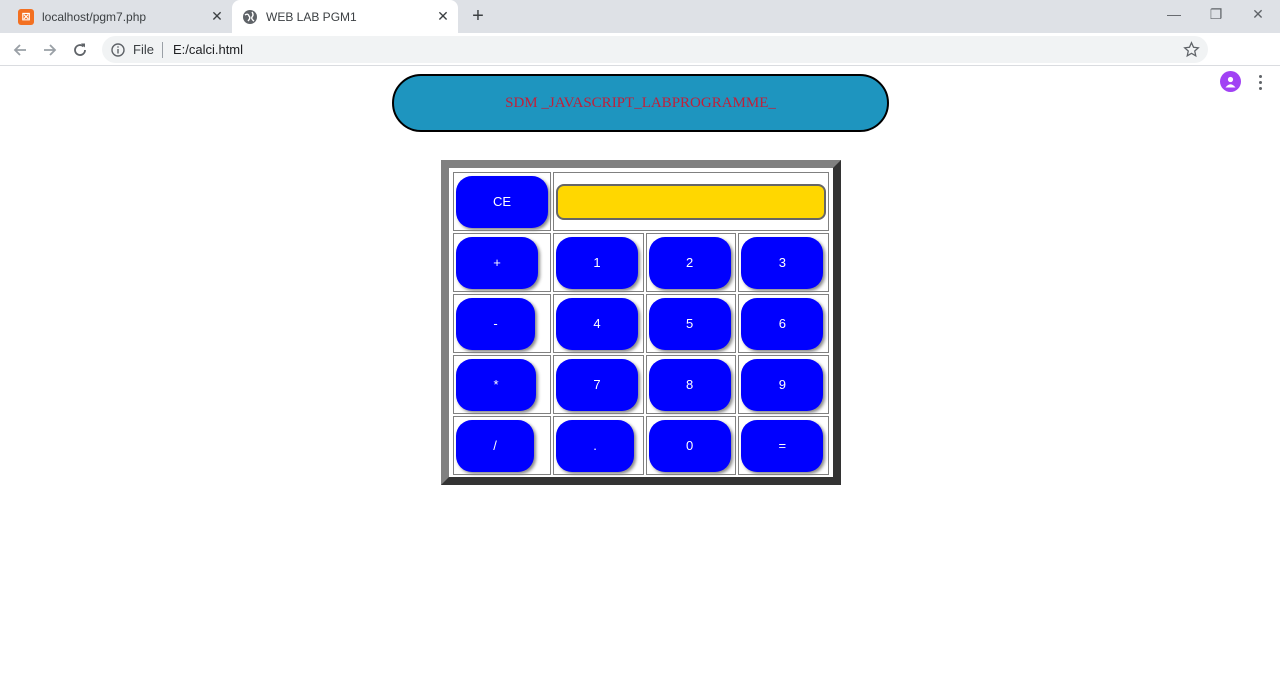  Describe the element at coordinates (1216, 14) in the screenshot. I see `restore-icon: ❐` at that location.